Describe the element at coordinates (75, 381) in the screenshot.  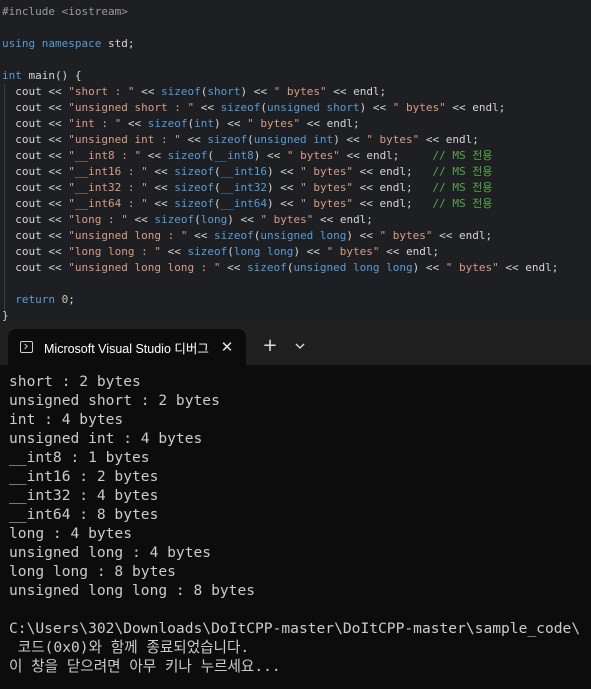
I see `terminal-output-line: short : 2 bytes` at that location.